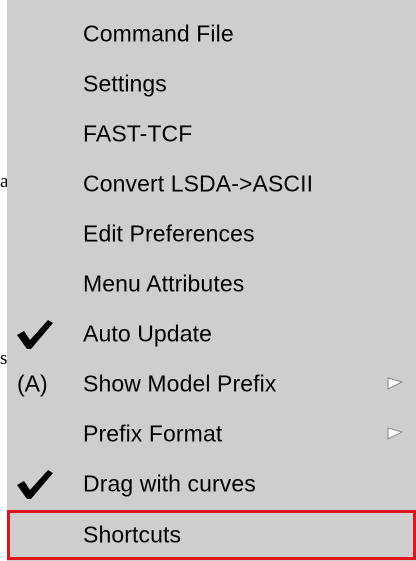 This screenshot has width=416, height=561. What do you see at coordinates (138, 133) in the screenshot?
I see `menu-item-label: FAST-TCF` at bounding box center [138, 133].